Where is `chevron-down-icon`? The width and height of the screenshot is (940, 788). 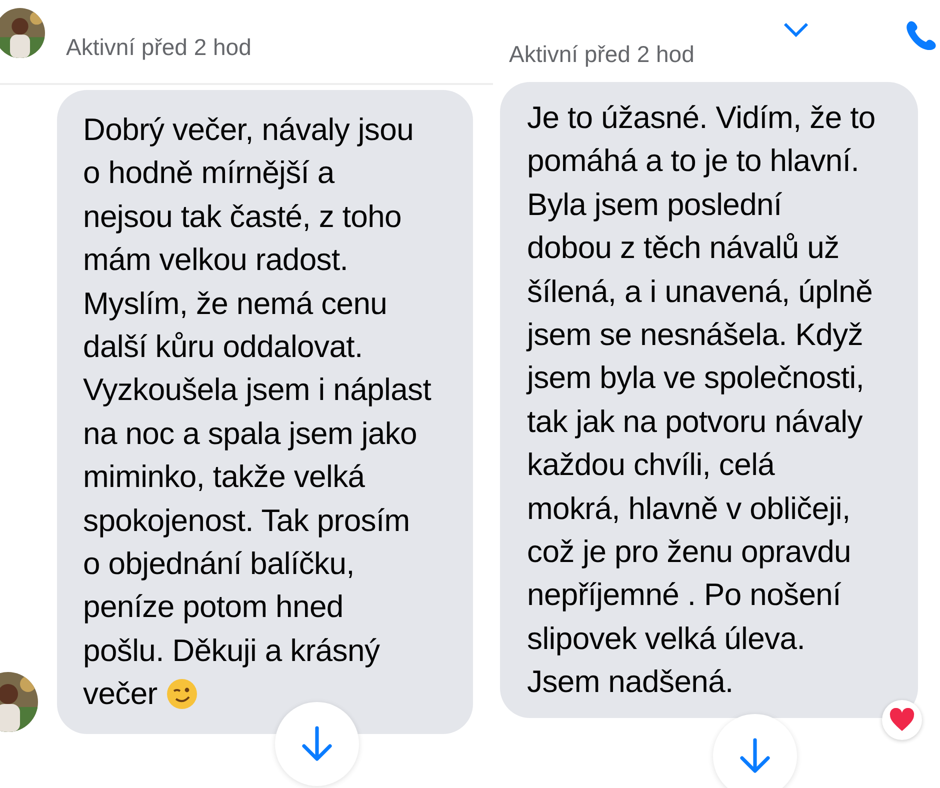 chevron-down-icon is located at coordinates (796, 30).